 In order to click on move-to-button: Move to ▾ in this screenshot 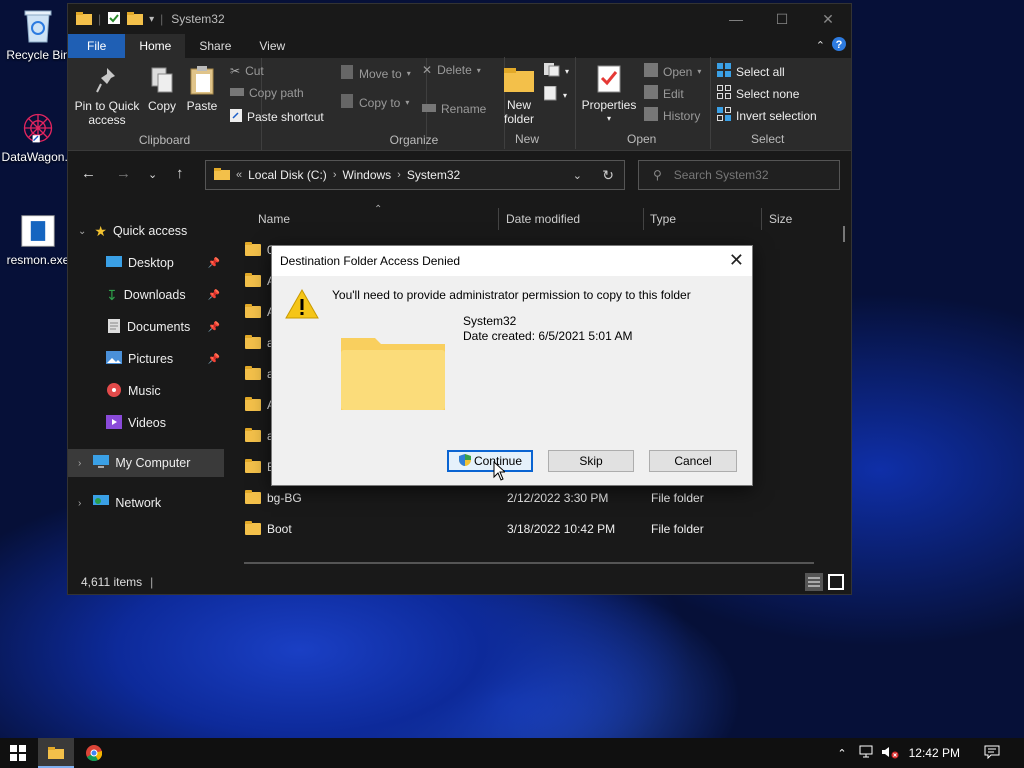, I will do `click(375, 73)`.